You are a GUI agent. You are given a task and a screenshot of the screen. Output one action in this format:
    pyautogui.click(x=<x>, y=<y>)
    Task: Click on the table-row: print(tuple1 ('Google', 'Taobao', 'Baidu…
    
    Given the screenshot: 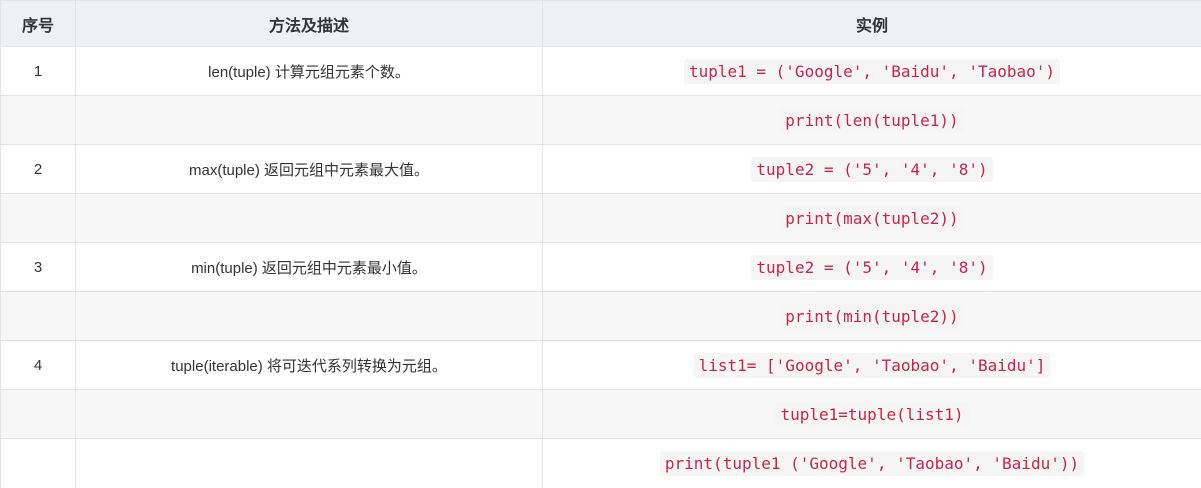 What is the action you would take?
    pyautogui.click(x=601, y=463)
    